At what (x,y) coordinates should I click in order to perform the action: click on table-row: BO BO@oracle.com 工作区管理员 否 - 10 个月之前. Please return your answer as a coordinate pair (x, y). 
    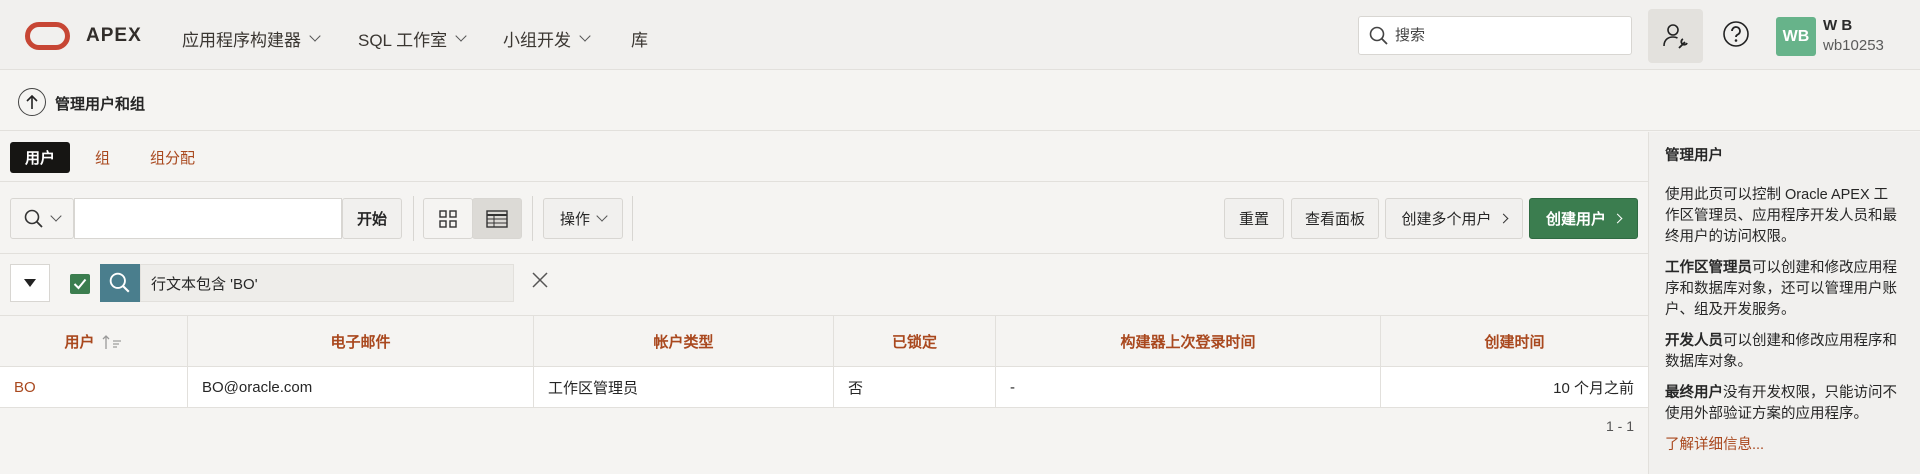
    Looking at the image, I should click on (824, 387).